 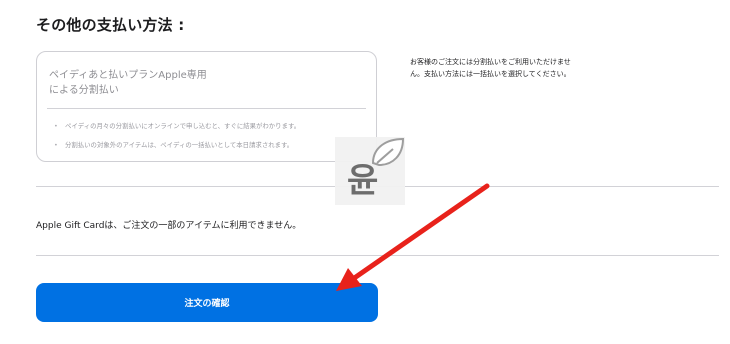 What do you see at coordinates (413, 237) in the screenshot?
I see `arrow-icon` at bounding box center [413, 237].